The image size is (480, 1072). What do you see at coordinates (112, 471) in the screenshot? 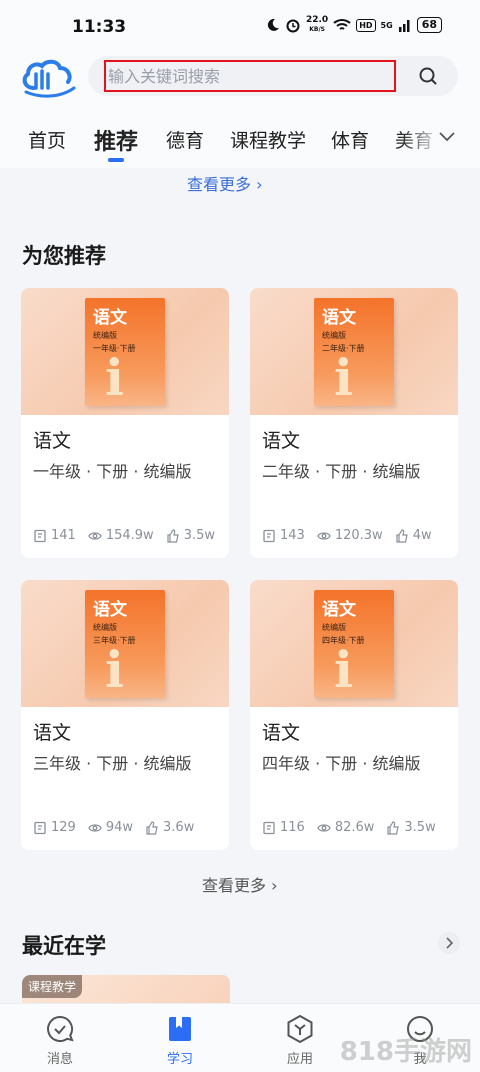
I see `card-description: 一年级 · 下册 · 统编版` at bounding box center [112, 471].